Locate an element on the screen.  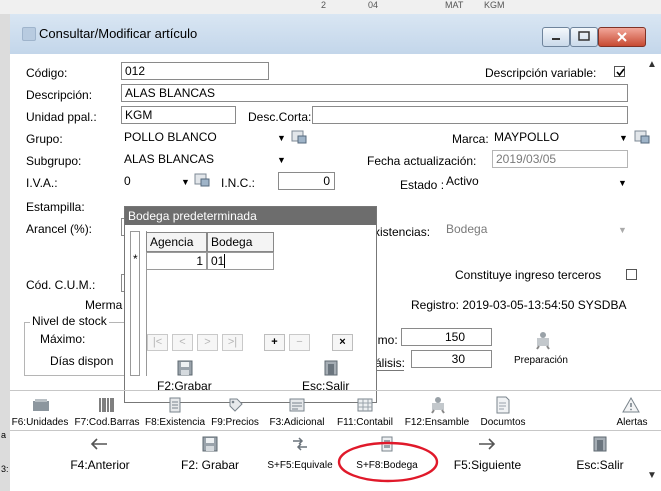
grupo-dropdown-icon: ▼ is located at coordinates (281, 138).